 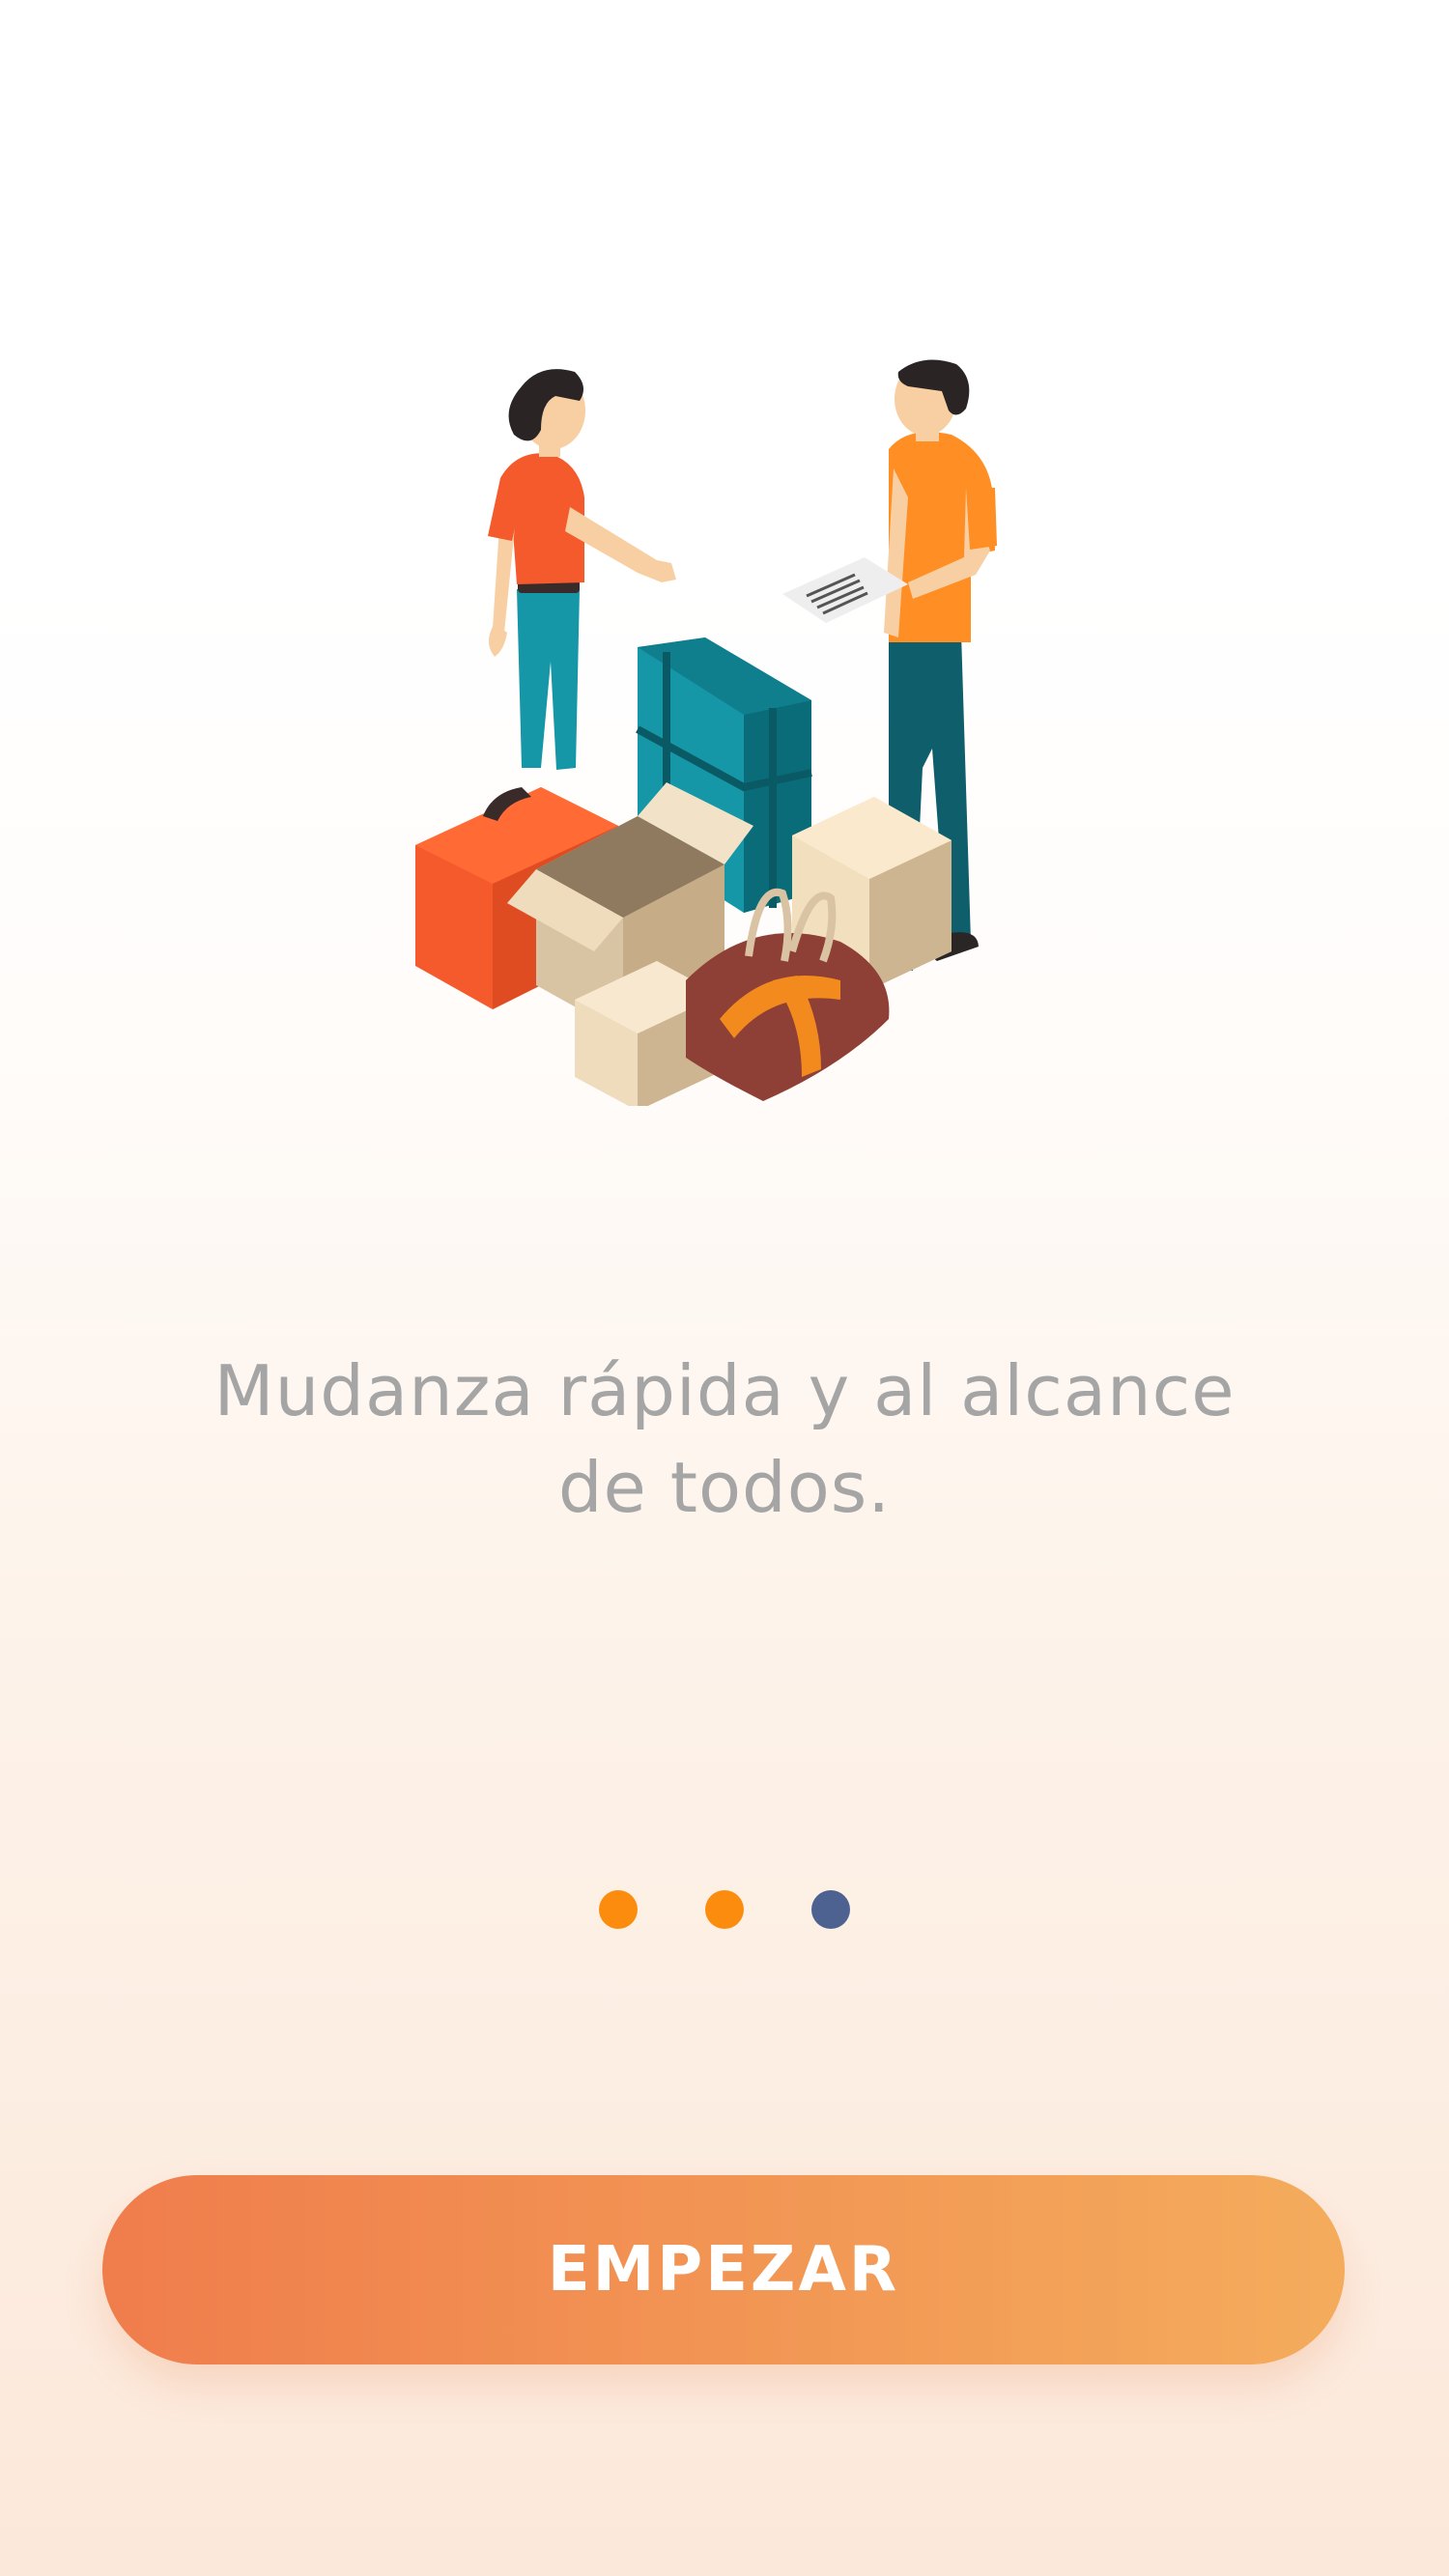 I want to click on moving-illustration, so click(x=724, y=724).